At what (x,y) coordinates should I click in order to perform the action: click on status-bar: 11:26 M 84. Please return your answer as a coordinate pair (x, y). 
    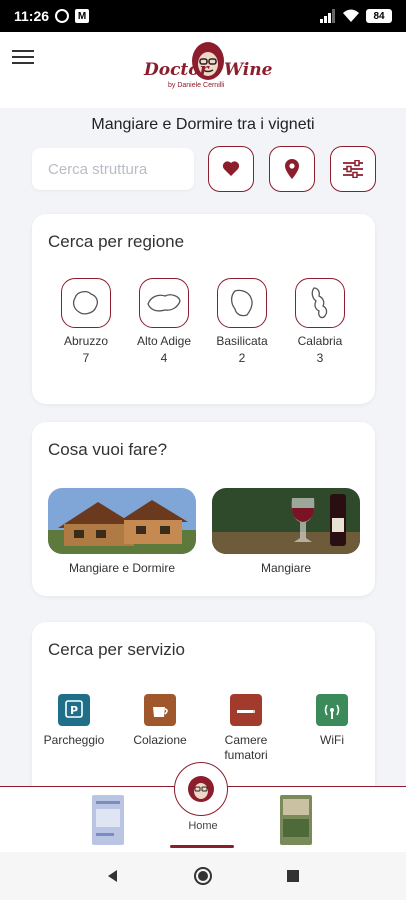
    Looking at the image, I should click on (203, 16).